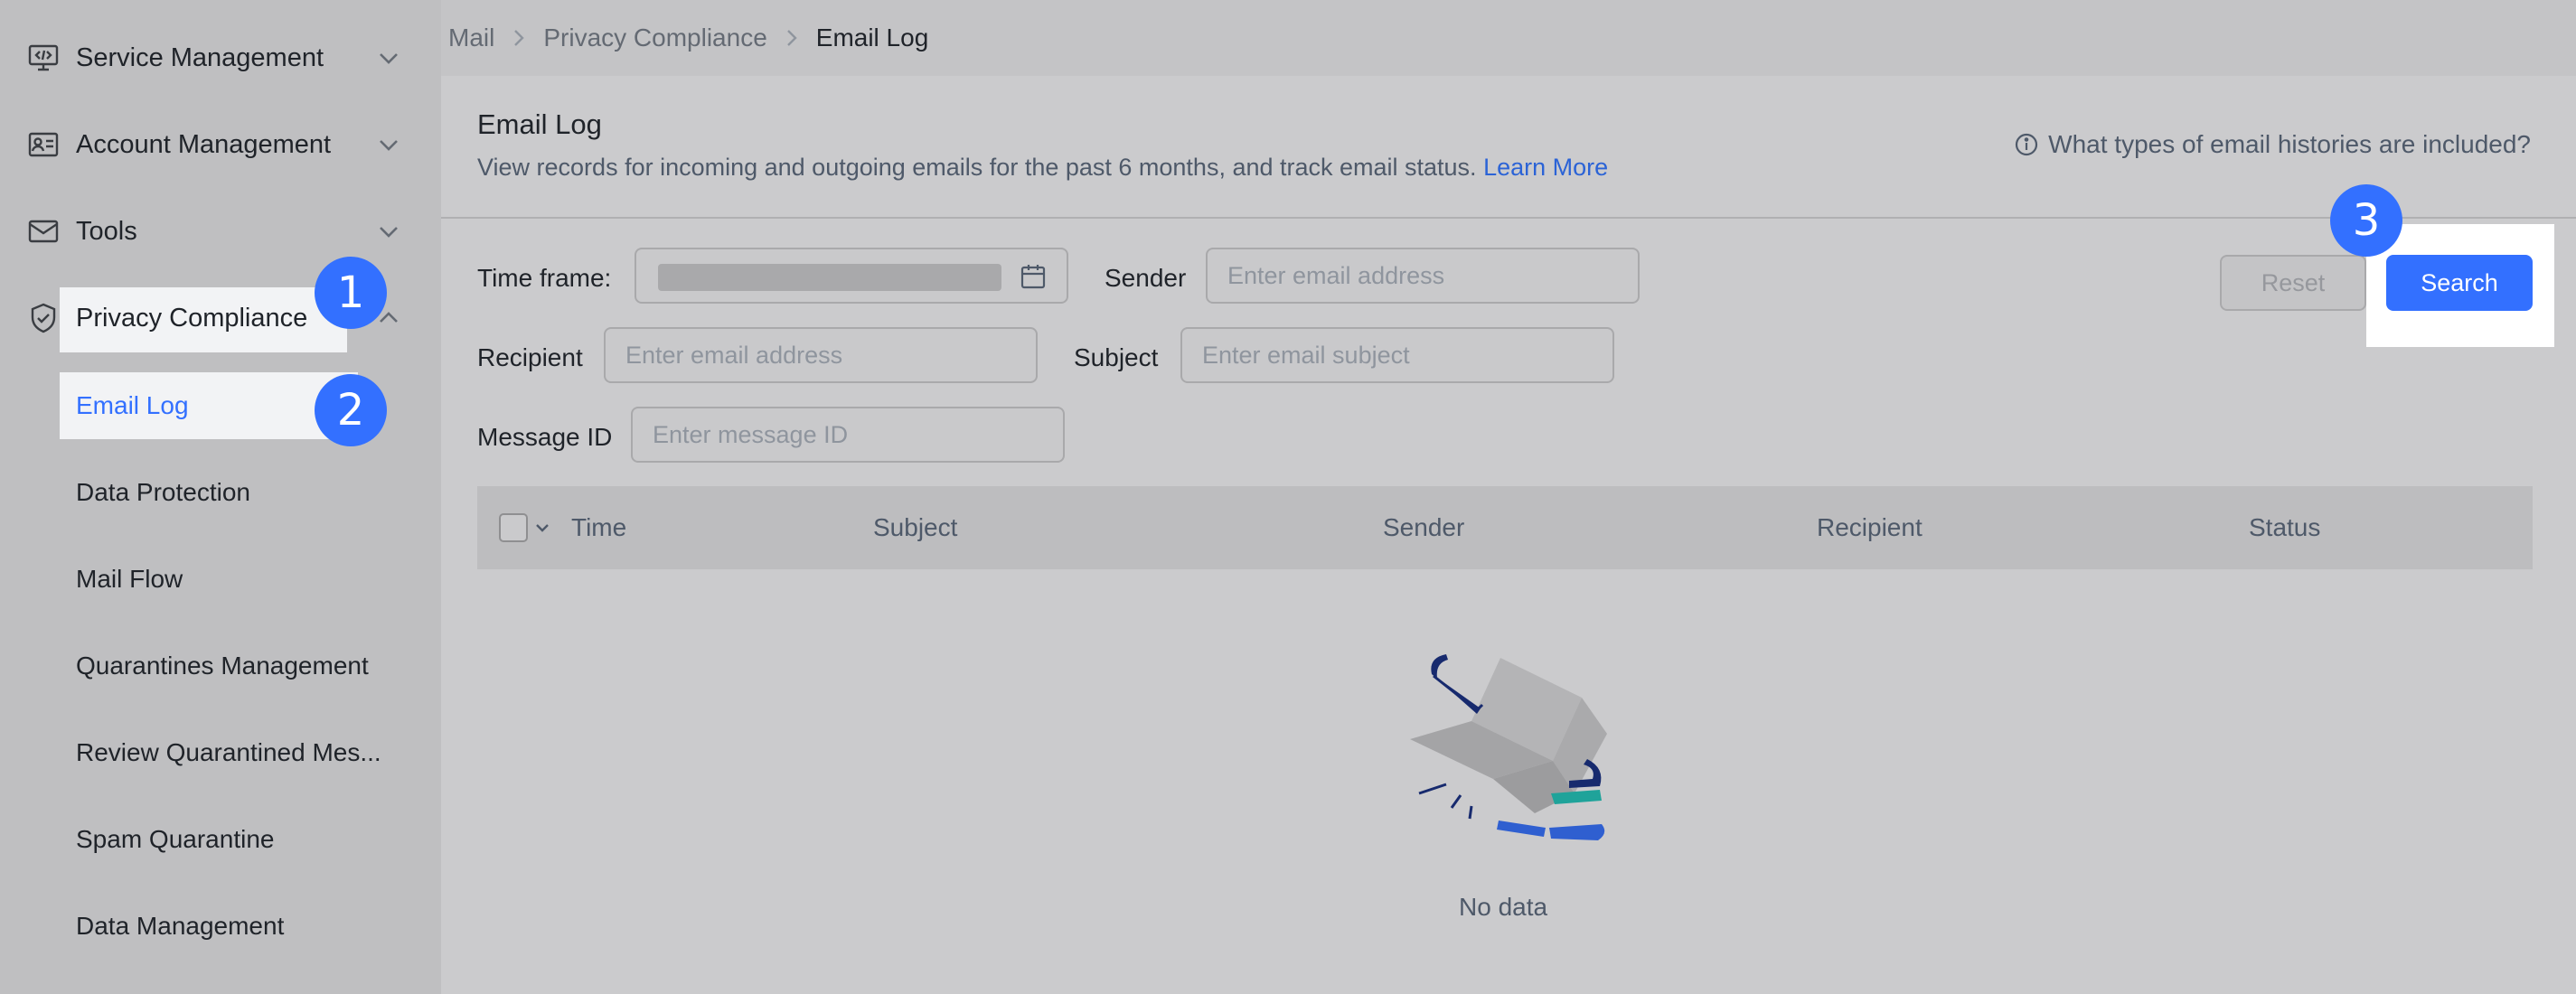  I want to click on breadcrumb-email-log: Email Log, so click(872, 37).